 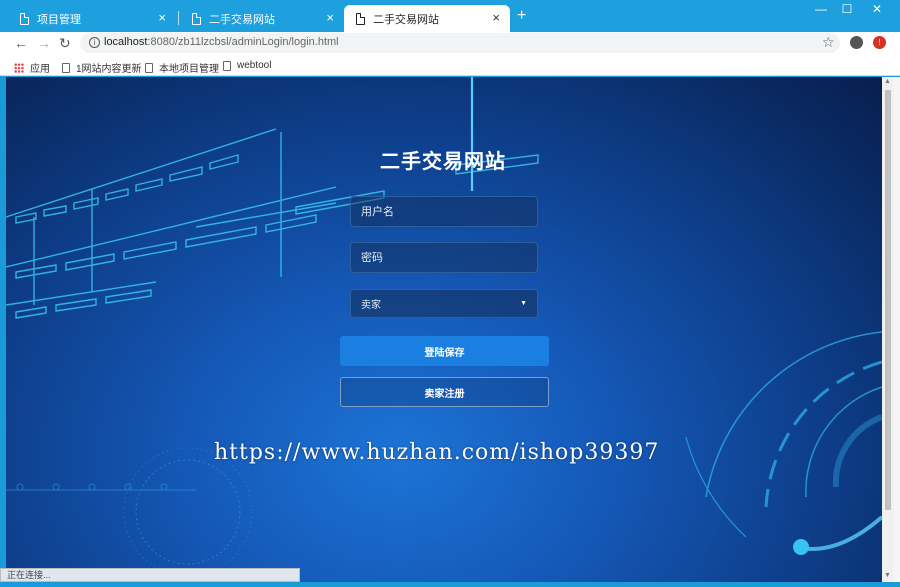 I want to click on scroll-up-arrow-icon: ▲, so click(x=887, y=81).